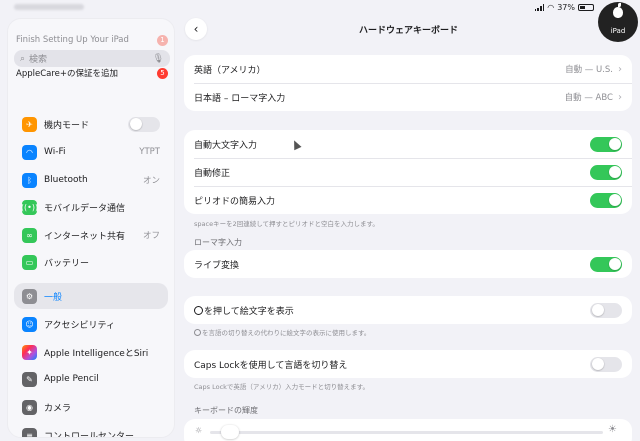 Image resolution: width=640 pixels, height=441 pixels. I want to click on airplane-mode-toggle, so click(144, 124).